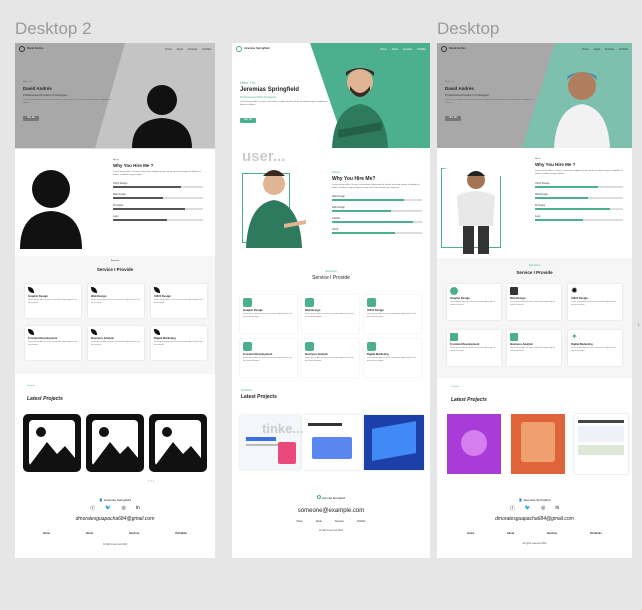 The image size is (642, 610). Describe the element at coordinates (45, 399) in the screenshot. I see `portfolio-title: Latest Projects` at that location.